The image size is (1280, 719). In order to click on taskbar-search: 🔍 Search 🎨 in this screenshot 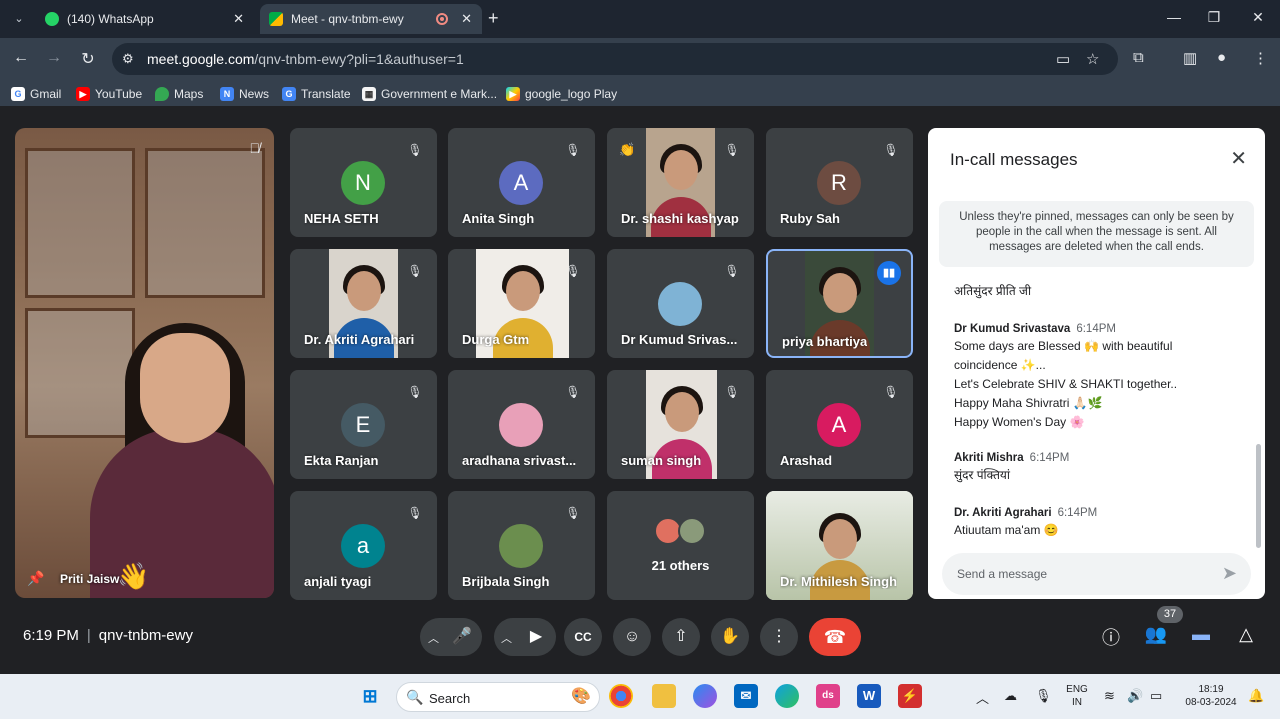, I will do `click(498, 697)`.